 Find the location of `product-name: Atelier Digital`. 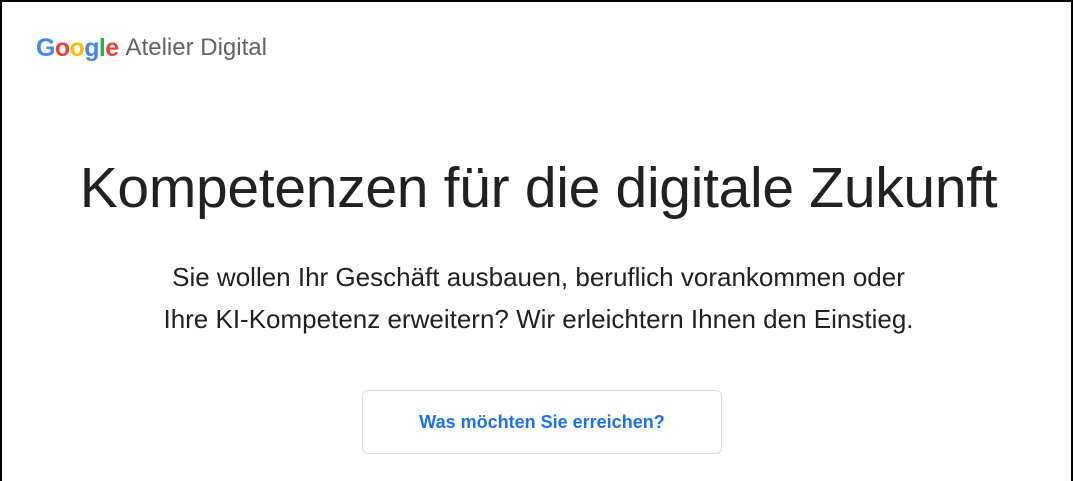

product-name: Atelier Digital is located at coordinates (196, 47).